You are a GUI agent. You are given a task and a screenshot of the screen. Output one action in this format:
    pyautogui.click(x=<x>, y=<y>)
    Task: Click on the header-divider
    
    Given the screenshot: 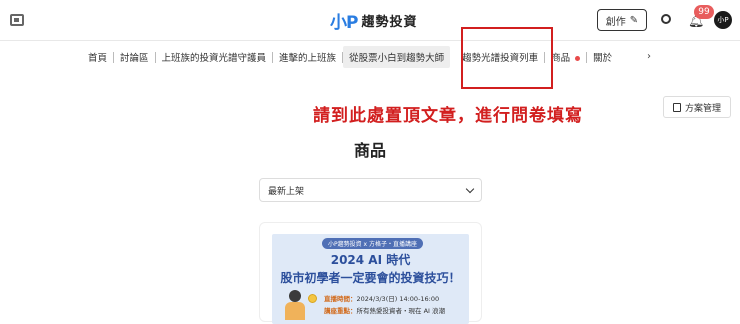 What is the action you would take?
    pyautogui.click(x=370, y=40)
    